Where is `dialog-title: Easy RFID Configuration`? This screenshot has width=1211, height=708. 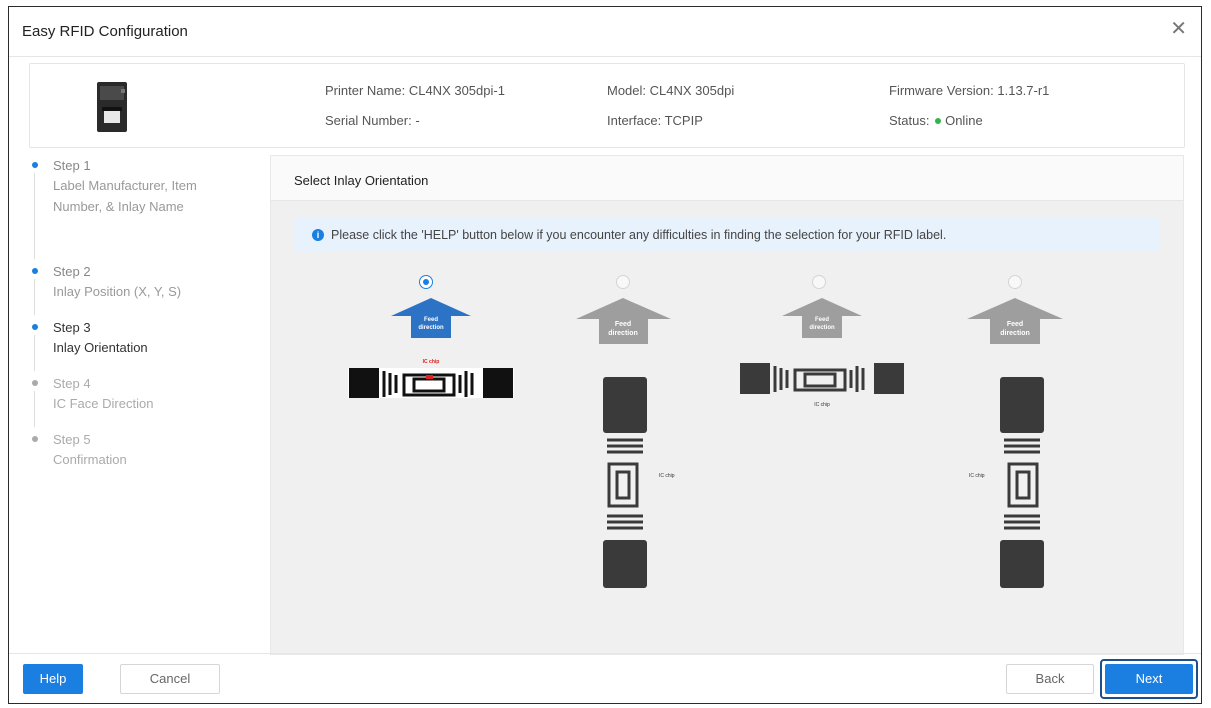 dialog-title: Easy RFID Configuration is located at coordinates (105, 31).